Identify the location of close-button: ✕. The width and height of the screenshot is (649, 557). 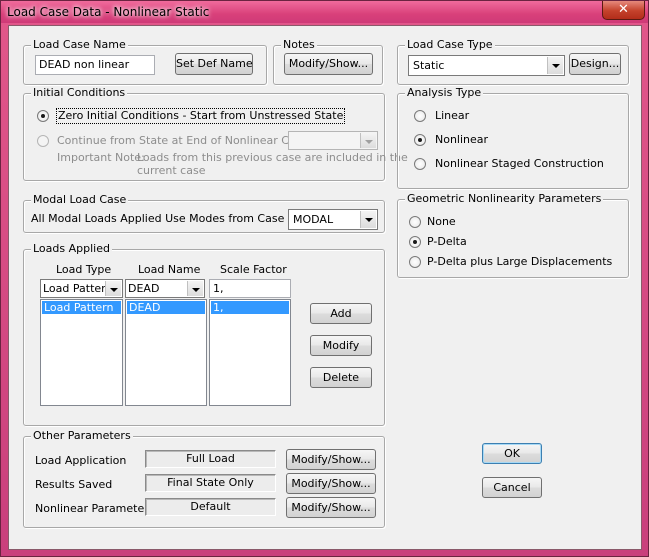
(623, 10).